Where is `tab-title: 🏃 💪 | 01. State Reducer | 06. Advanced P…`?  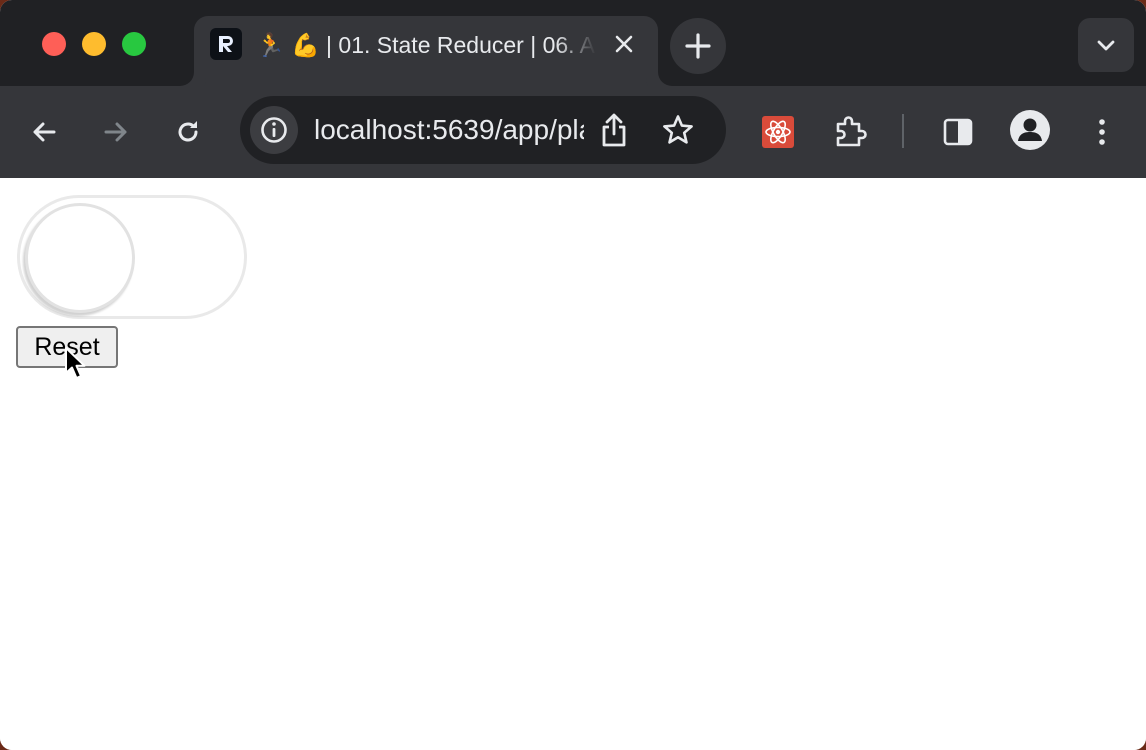 tab-title: 🏃 💪 | 01. State Reducer | 06. Advanced P… is located at coordinates (426, 45).